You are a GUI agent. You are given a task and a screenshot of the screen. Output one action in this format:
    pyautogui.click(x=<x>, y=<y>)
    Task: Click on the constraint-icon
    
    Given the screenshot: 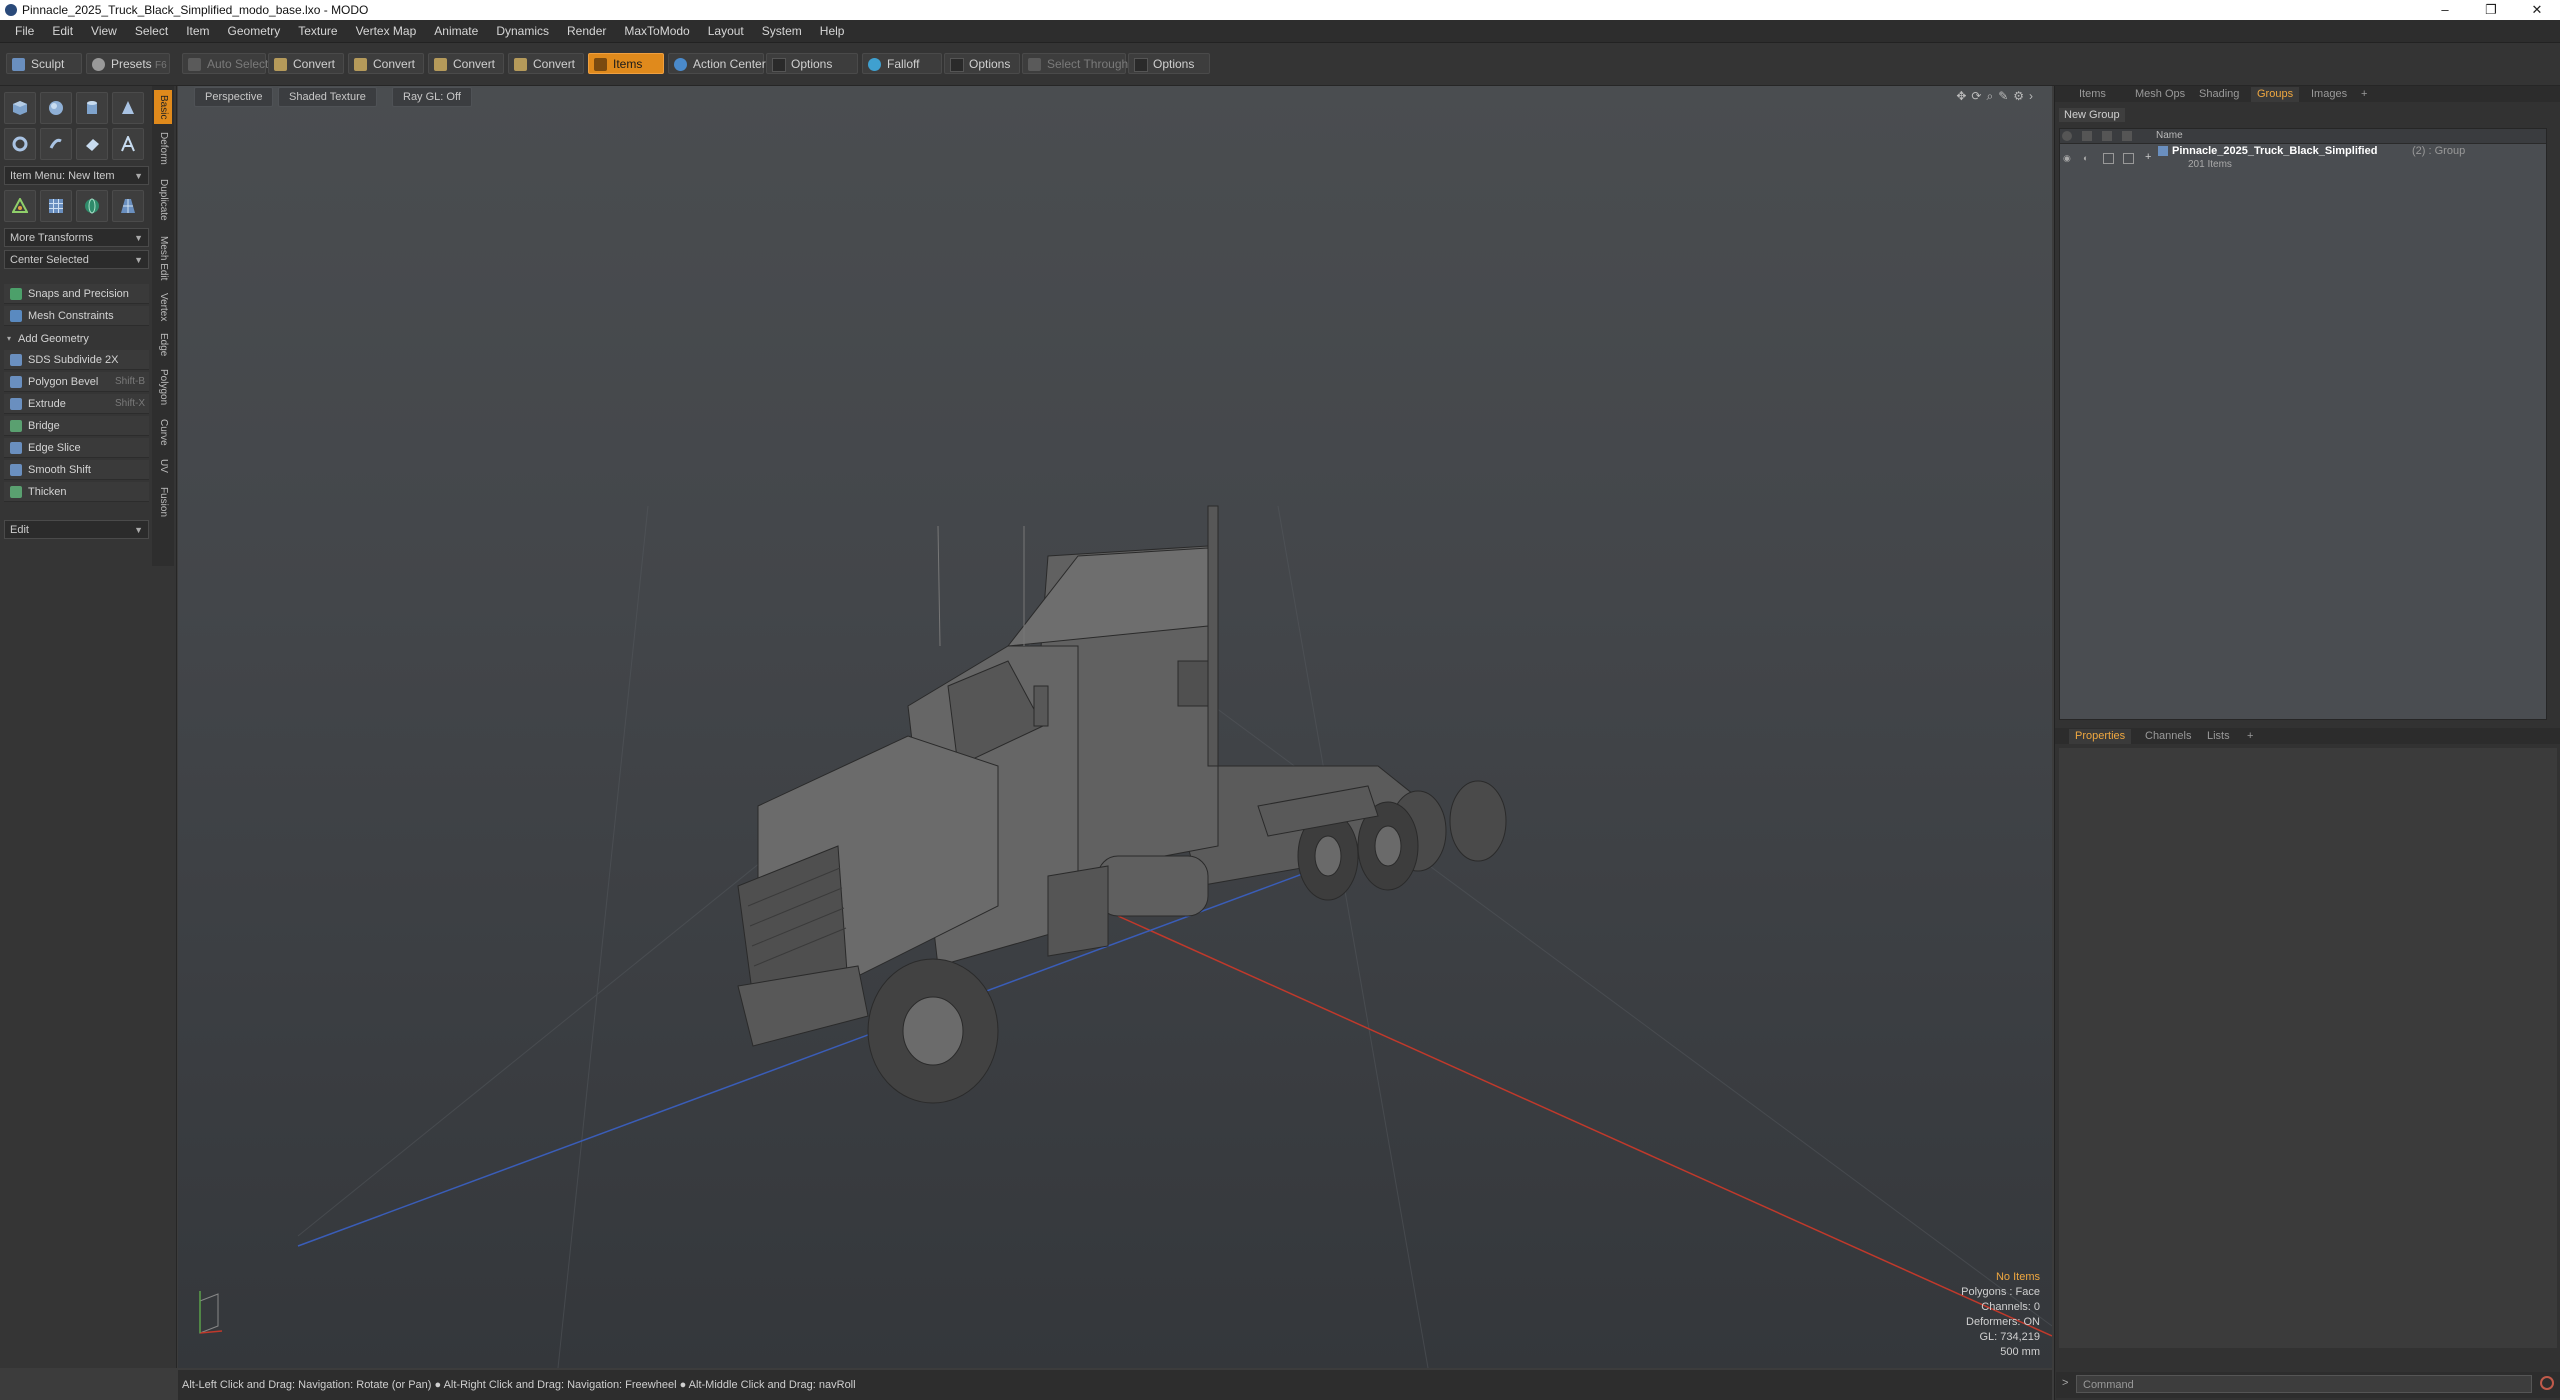 What is the action you would take?
    pyautogui.click(x=16, y=316)
    